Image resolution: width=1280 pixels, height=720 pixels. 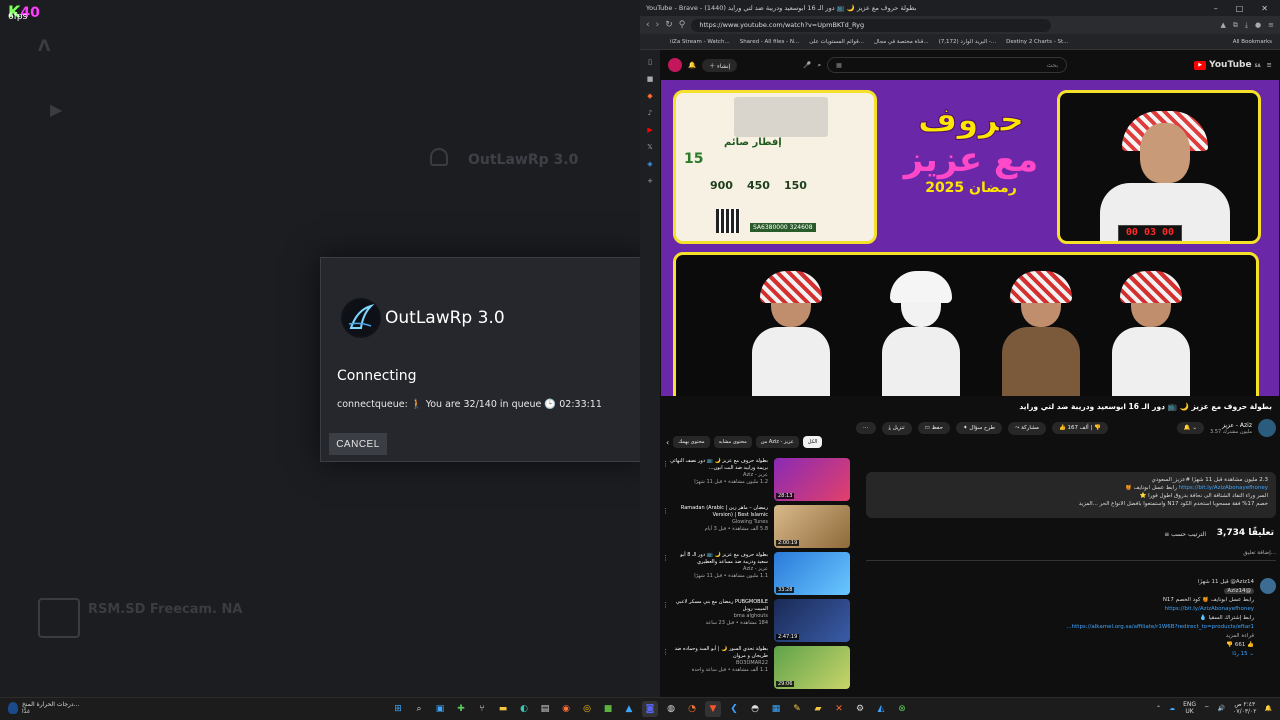 I want to click on brave-shields-icon: ▲, so click(x=1223, y=25).